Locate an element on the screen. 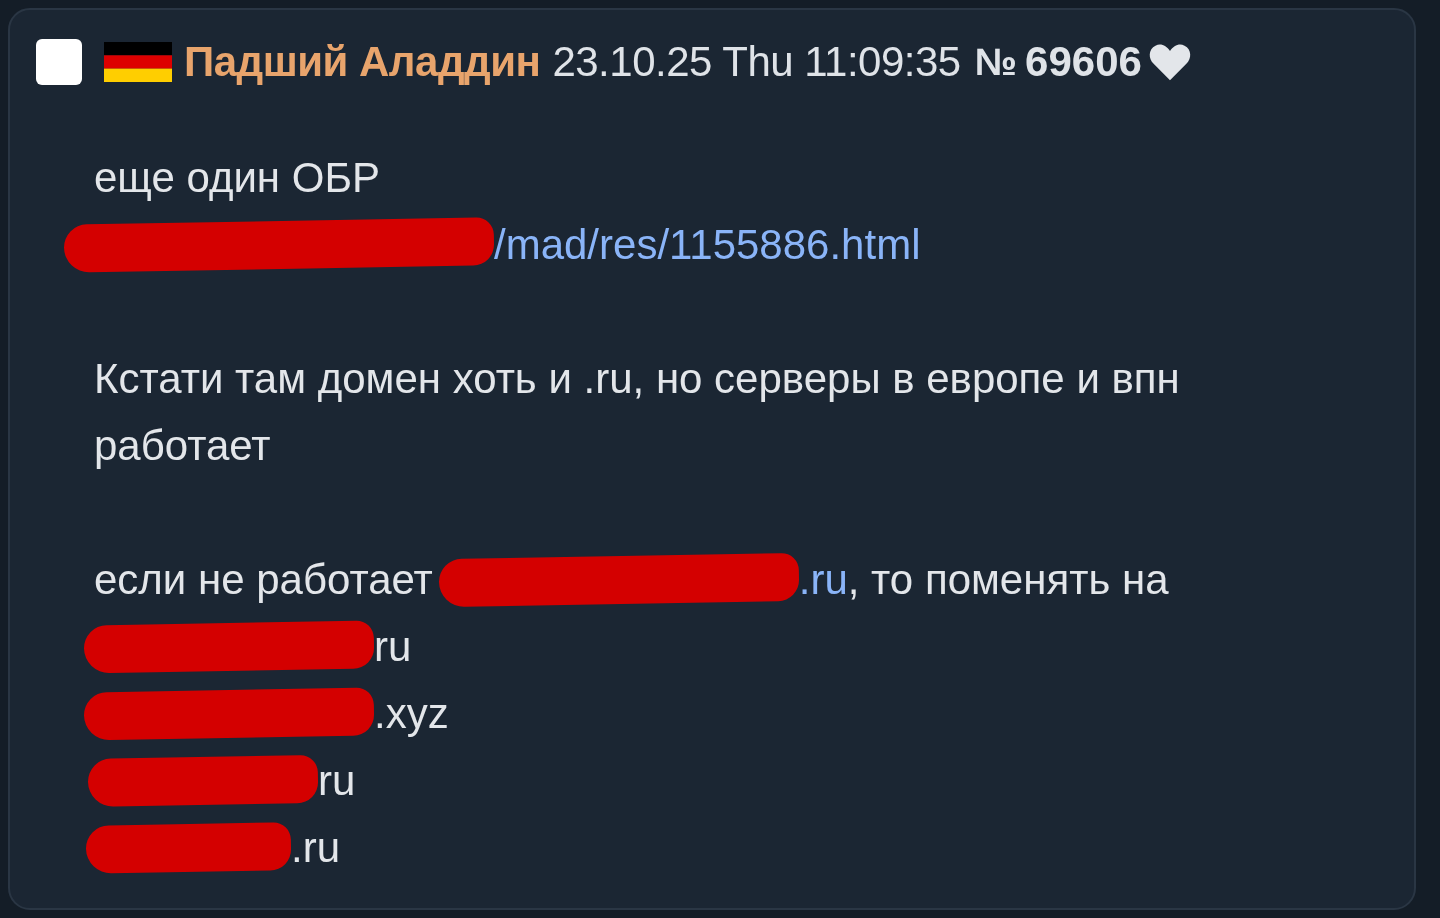  post-link: /mad/res/1155886.html is located at coordinates (707, 244).